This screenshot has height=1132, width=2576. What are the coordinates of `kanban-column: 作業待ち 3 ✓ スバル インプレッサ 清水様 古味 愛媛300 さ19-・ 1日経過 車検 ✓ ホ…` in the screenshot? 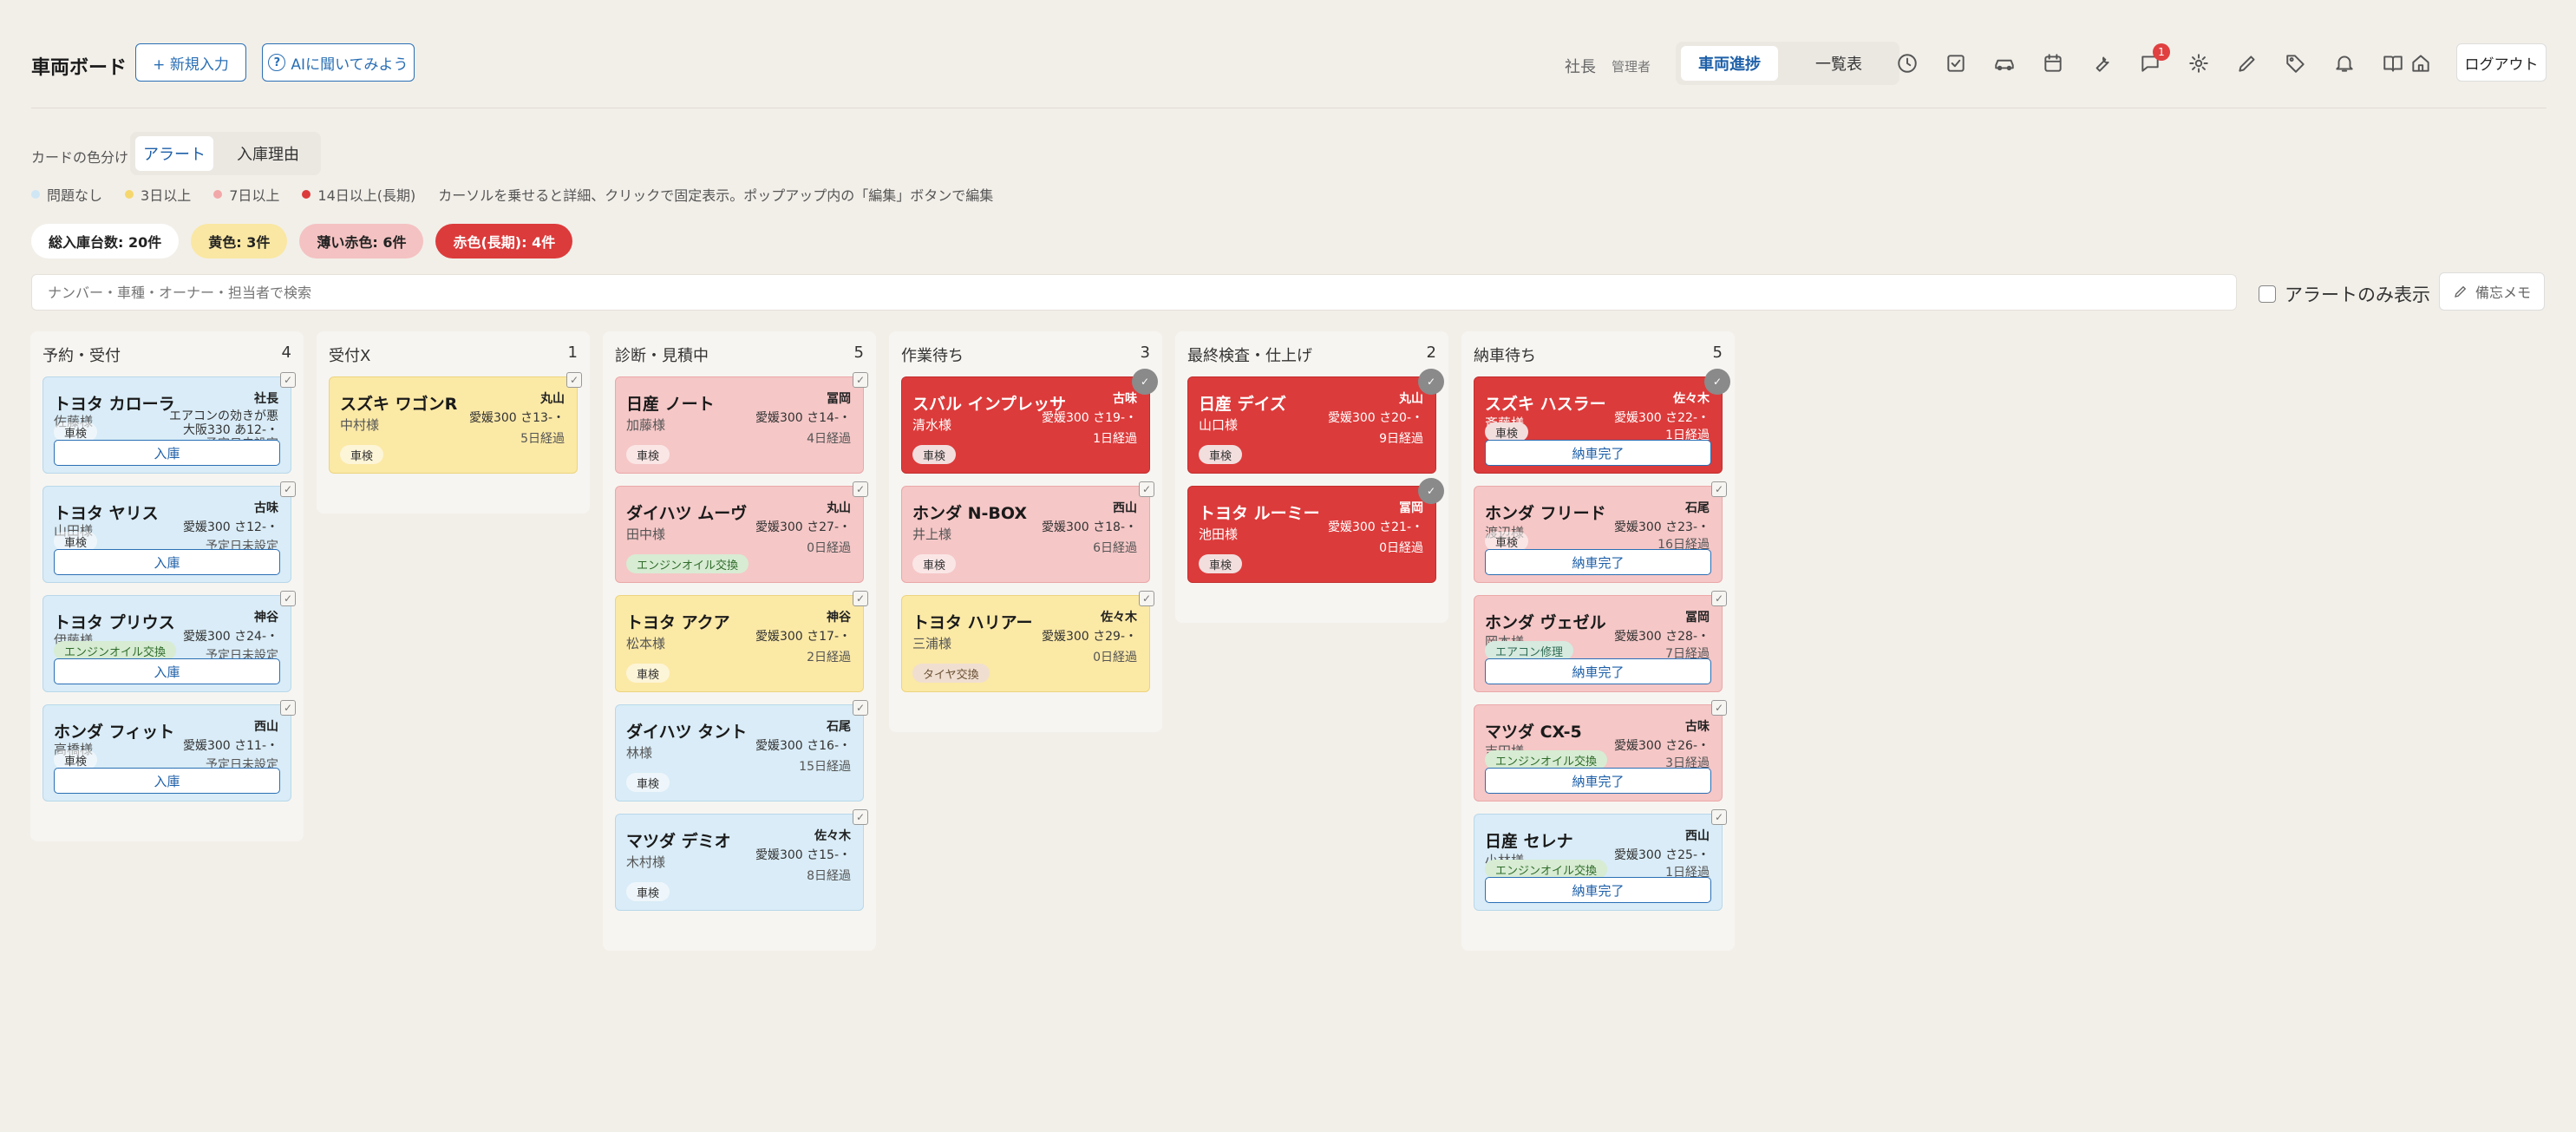 It's located at (1025, 531).